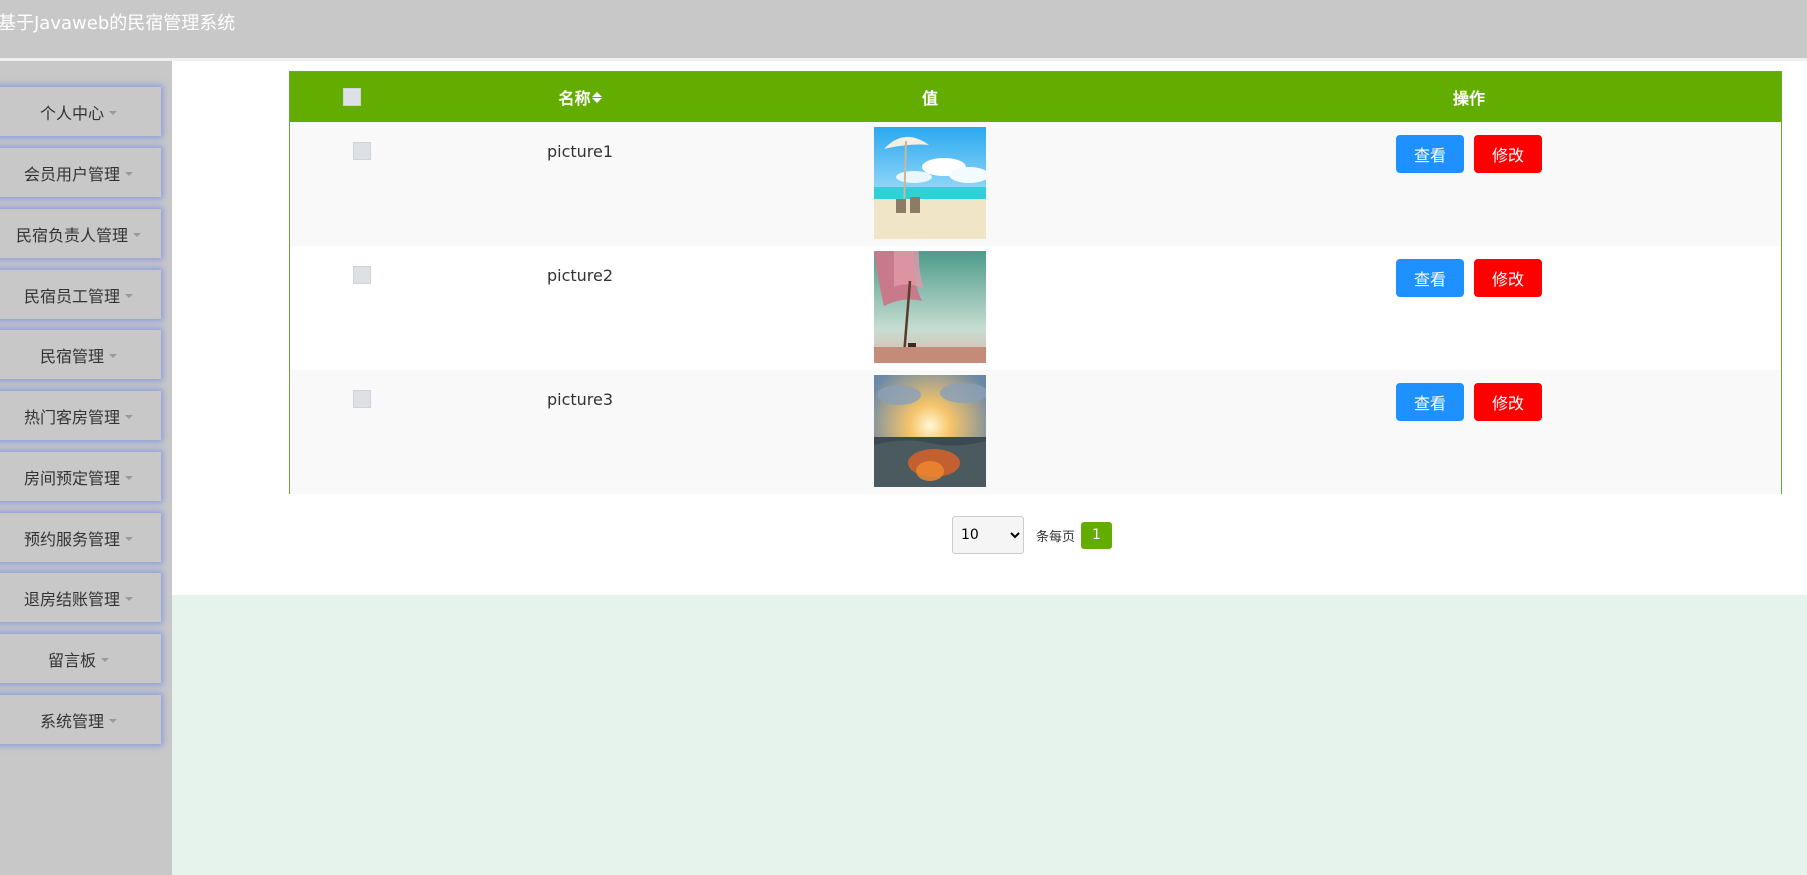 The image size is (1807, 875). I want to click on sidebar-item-label: 房间预定管理, so click(71, 478).